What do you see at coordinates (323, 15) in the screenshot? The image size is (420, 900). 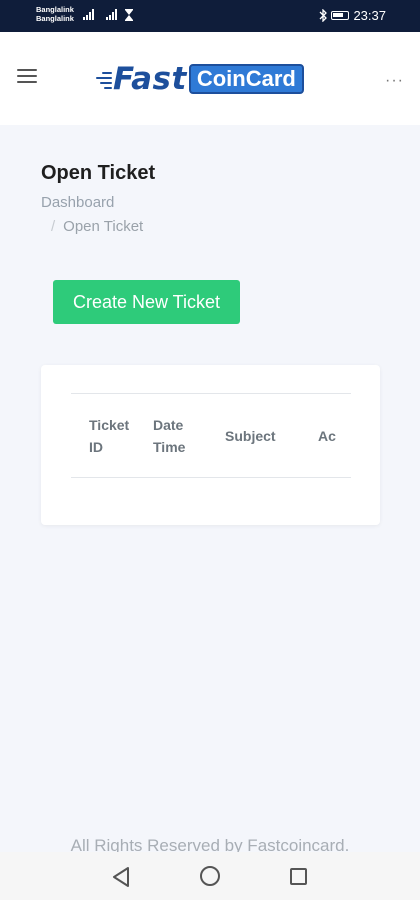 I see `bluetooth-icon` at bounding box center [323, 15].